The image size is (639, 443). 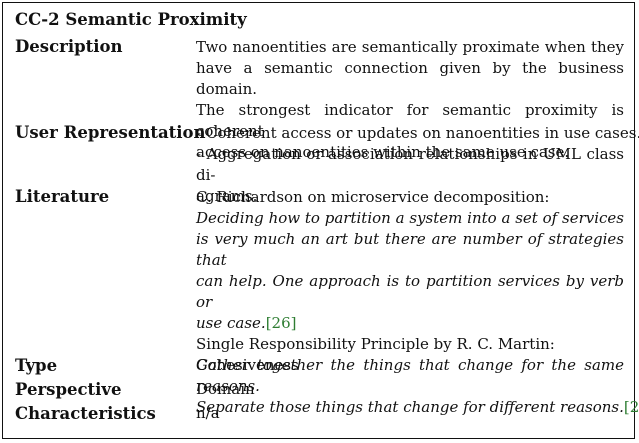 I want to click on literature-label: Literature, so click(x=62, y=196).